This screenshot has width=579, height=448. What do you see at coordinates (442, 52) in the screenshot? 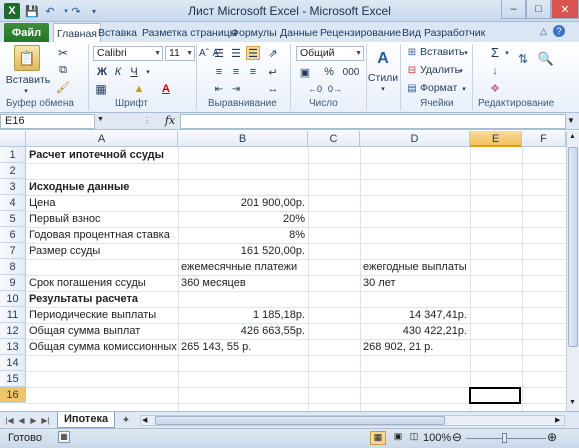
I see `insert-cells-button: Вставить` at bounding box center [442, 52].